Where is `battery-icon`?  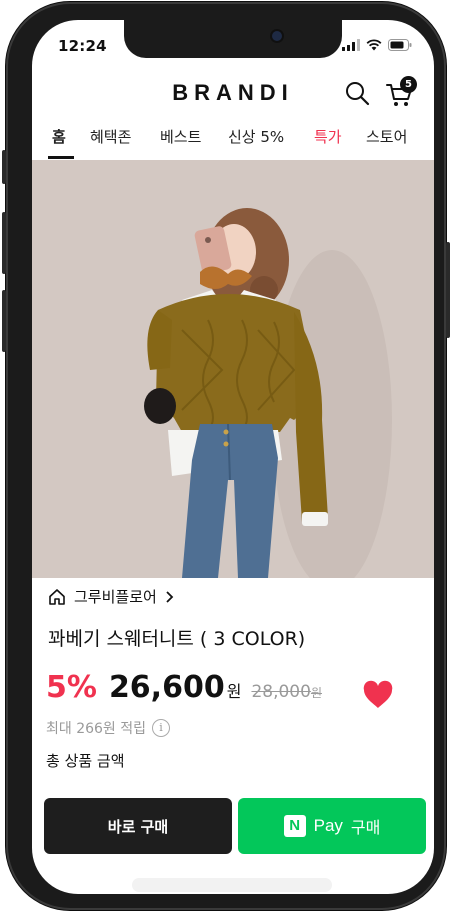
battery-icon is located at coordinates (400, 45).